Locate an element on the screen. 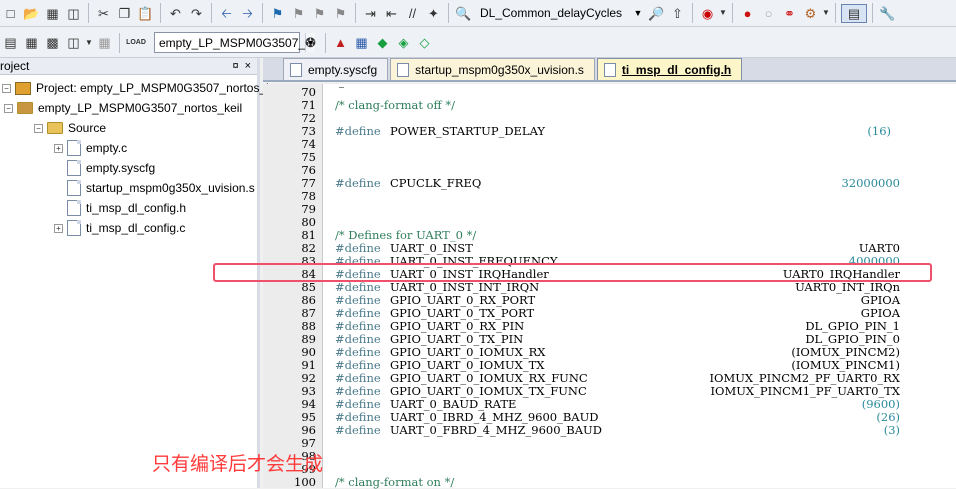  select-packs-icon: ◆ is located at coordinates (382, 42).